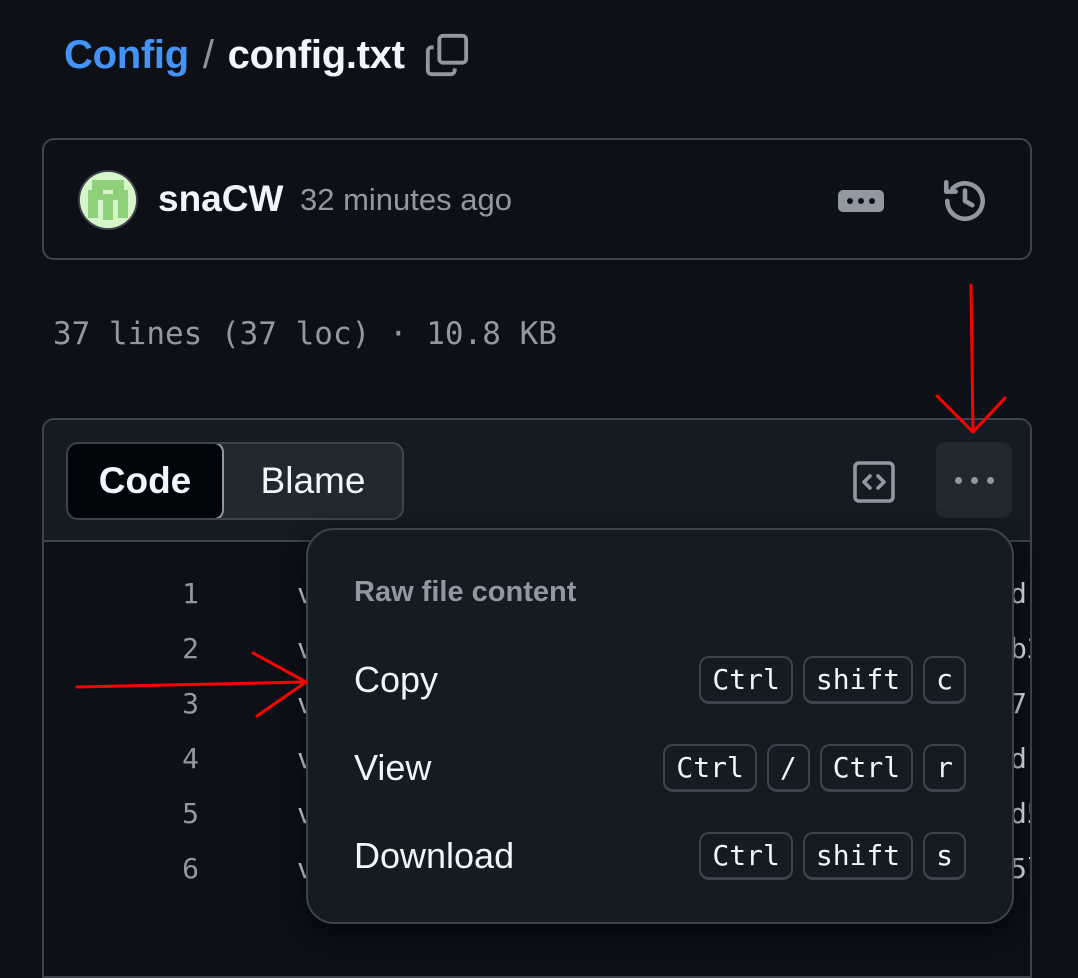 This screenshot has width=1078, height=978. I want to click on shortcut-keys: Ctrl shift c, so click(832, 680).